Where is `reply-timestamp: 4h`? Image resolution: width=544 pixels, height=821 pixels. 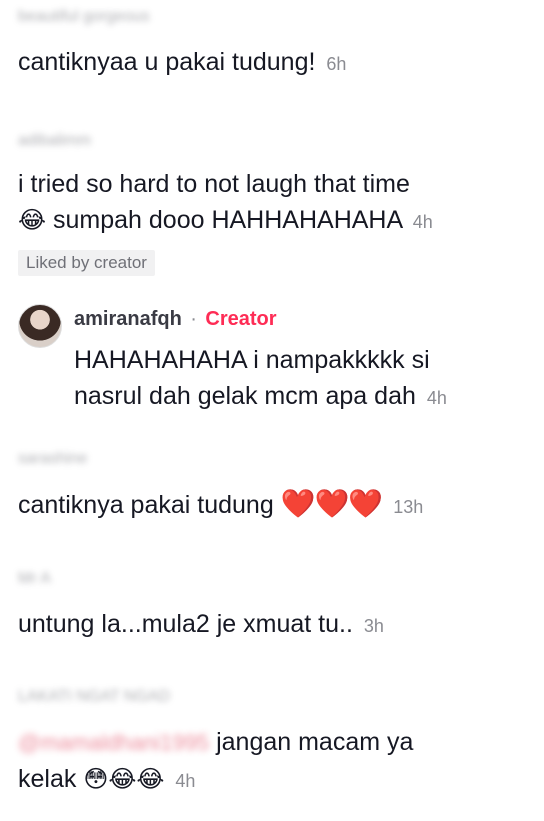 reply-timestamp: 4h is located at coordinates (436, 398).